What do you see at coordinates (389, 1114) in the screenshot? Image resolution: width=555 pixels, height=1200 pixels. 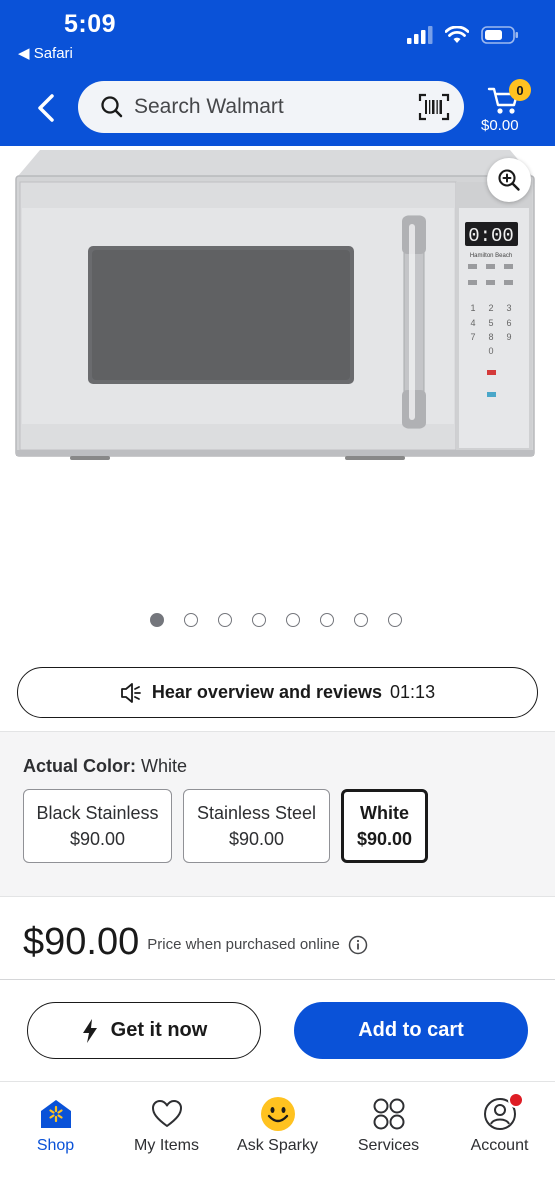 I see `grid-circles-icon` at bounding box center [389, 1114].